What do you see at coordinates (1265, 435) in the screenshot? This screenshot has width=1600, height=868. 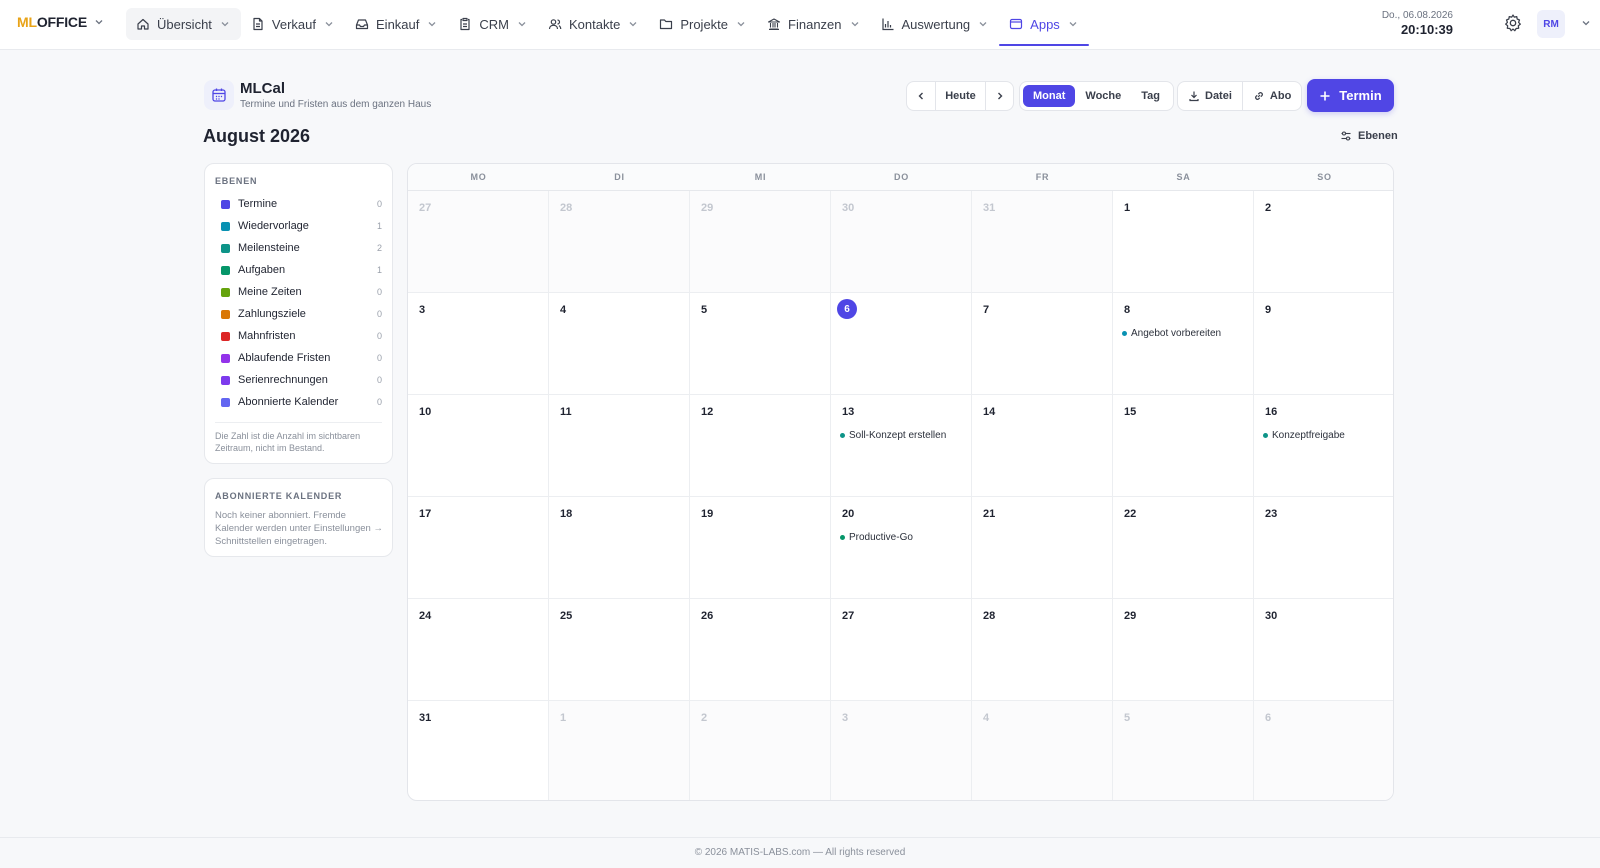 I see `event-dot` at bounding box center [1265, 435].